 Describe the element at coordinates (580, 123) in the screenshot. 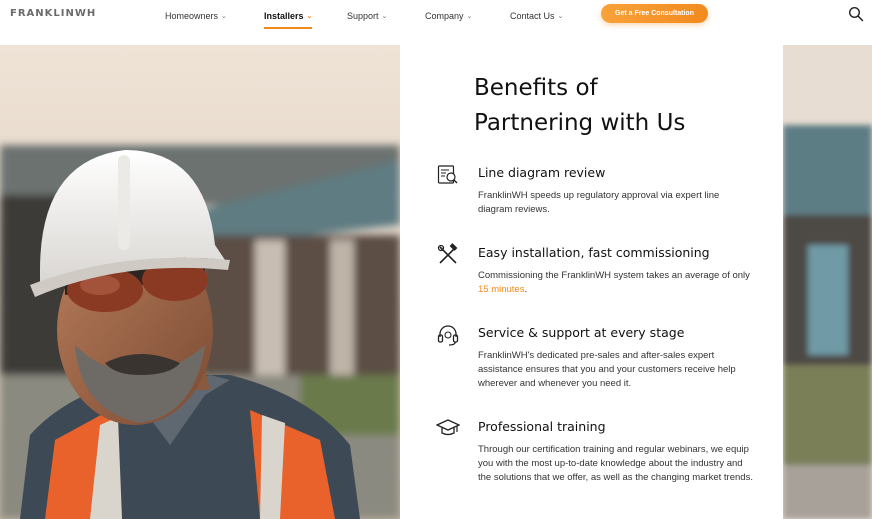

I see `heading-line-2: Partnering with Us` at that location.